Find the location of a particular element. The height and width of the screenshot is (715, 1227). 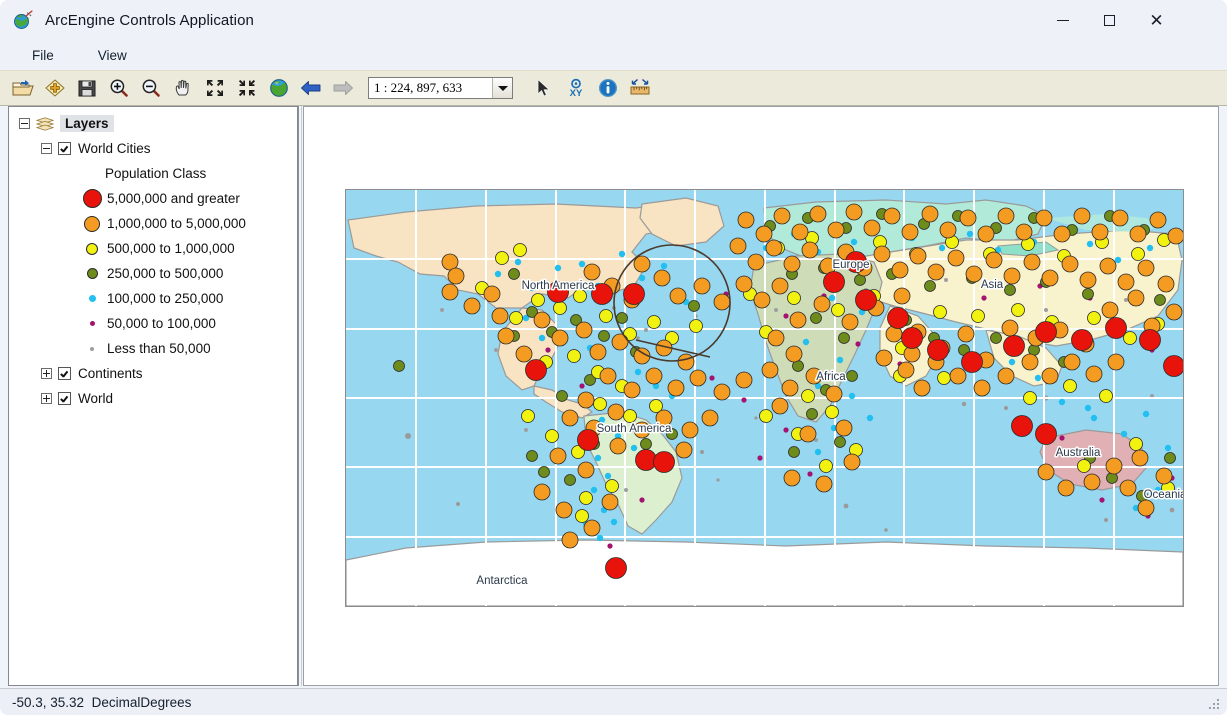

fixed-zoom-out-button is located at coordinates (247, 88).